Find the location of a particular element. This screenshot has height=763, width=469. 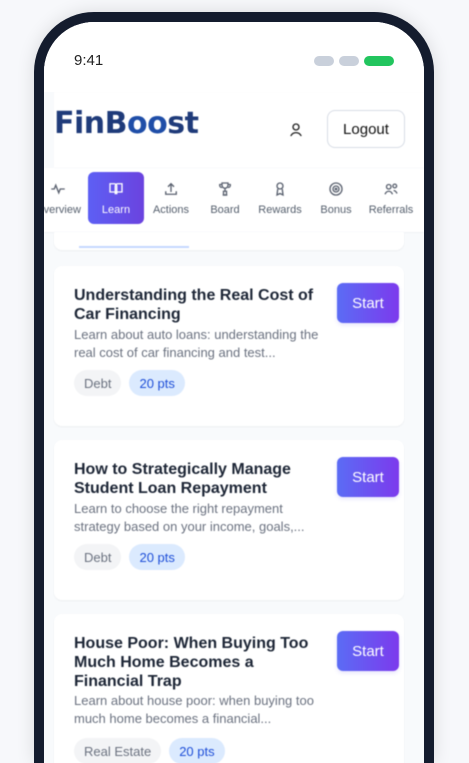

main-tabs: Overview Learn Actions is located at coordinates (234, 200).